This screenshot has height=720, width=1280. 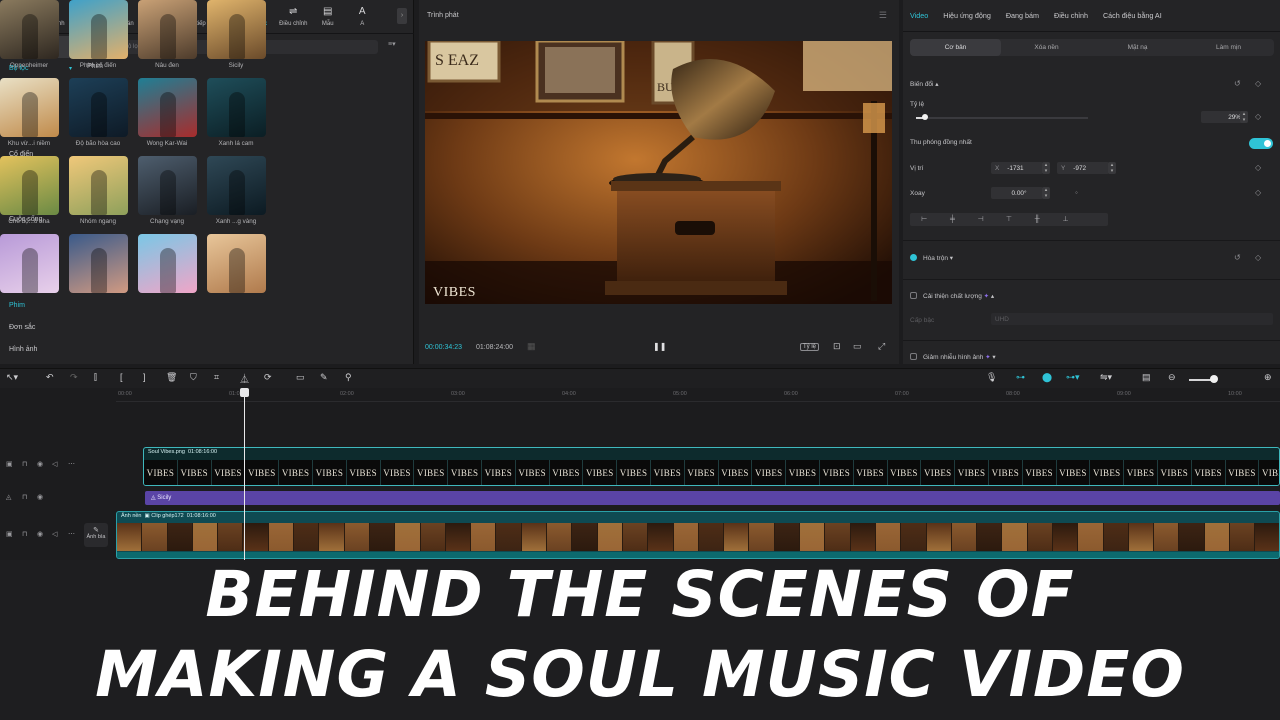 I want to click on sidebar-item: Phim, so click(x=39, y=306).